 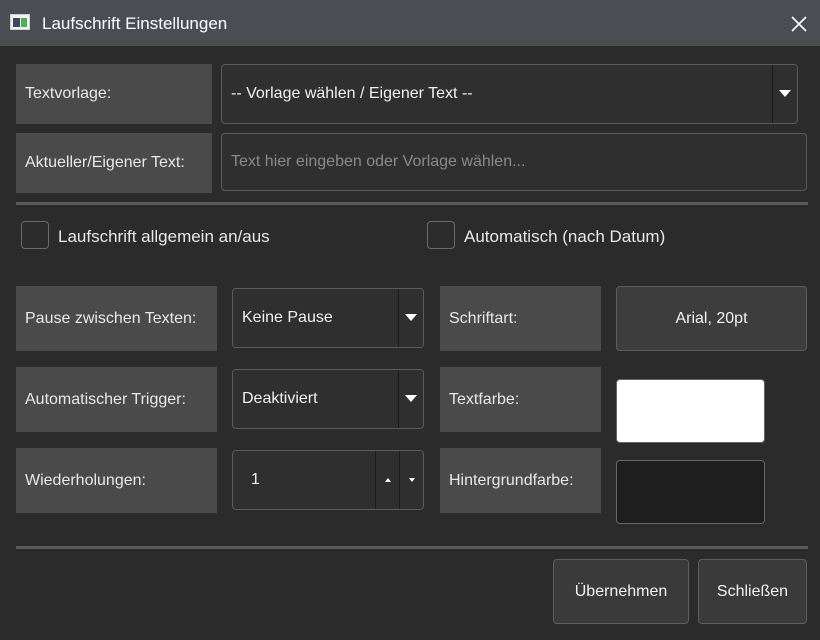 What do you see at coordinates (116, 399) in the screenshot?
I see `trigger-label: Automatischer Trigger:` at bounding box center [116, 399].